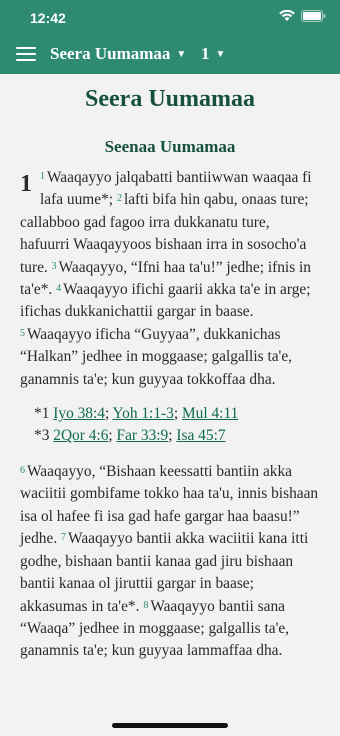 This screenshot has height=736, width=340. What do you see at coordinates (63, 537) in the screenshot?
I see `verse-number: 7` at bounding box center [63, 537].